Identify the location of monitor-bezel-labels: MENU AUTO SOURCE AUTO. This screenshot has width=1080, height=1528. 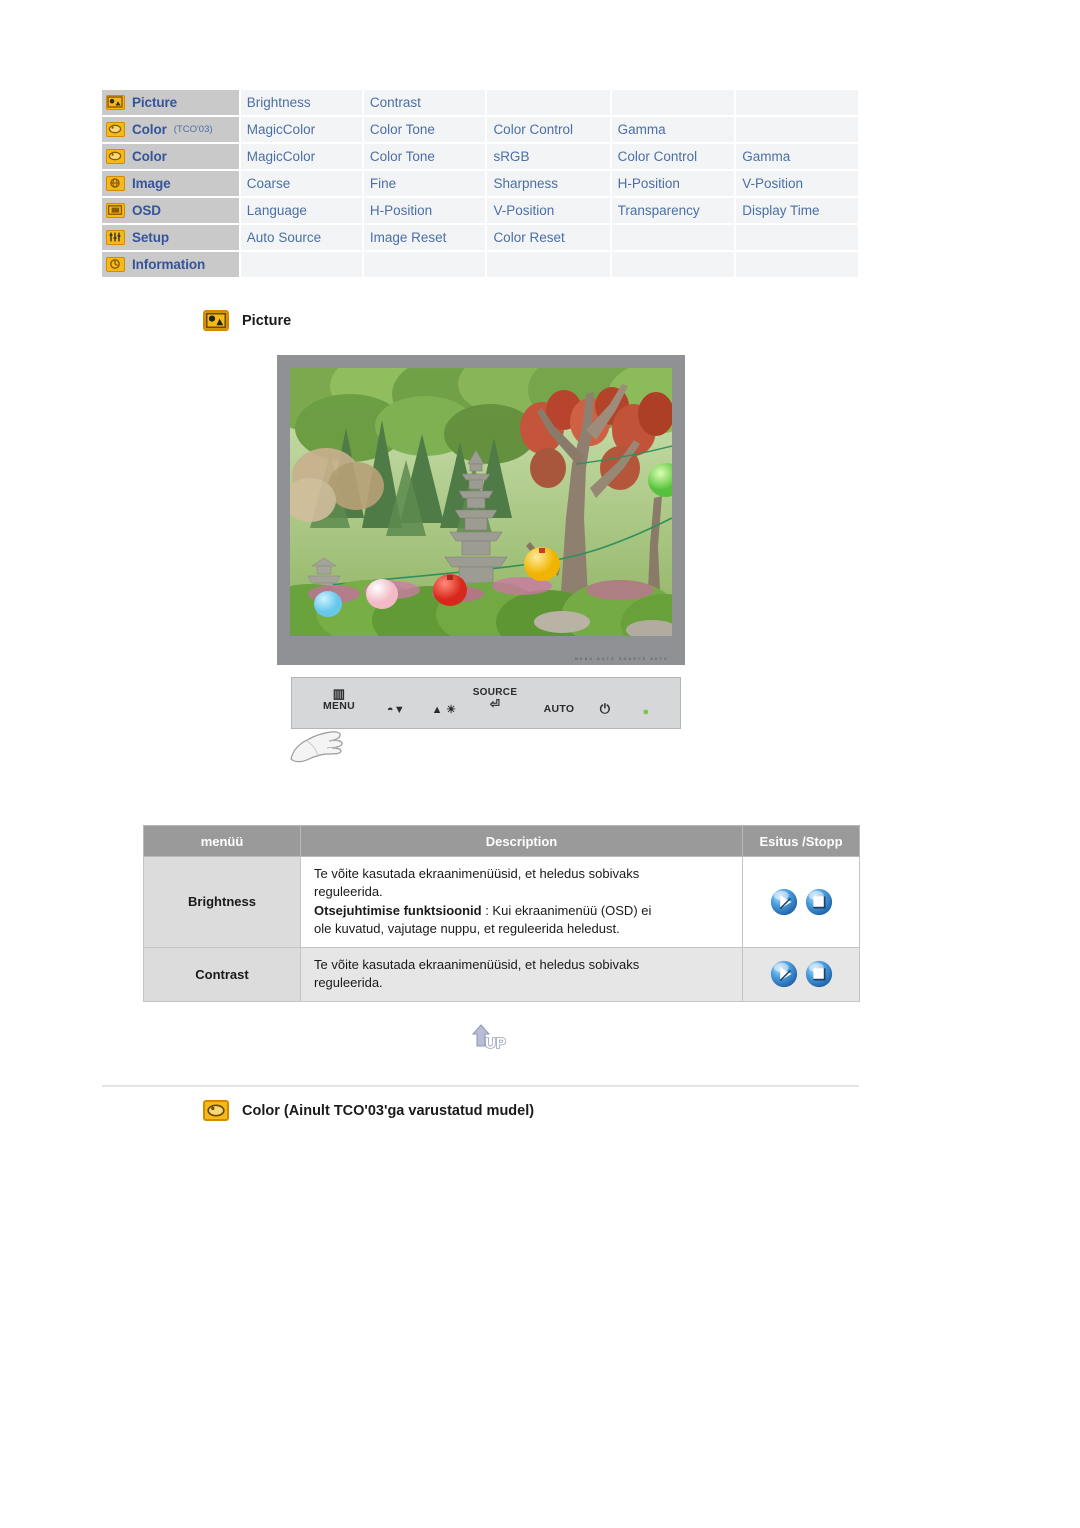
(622, 659).